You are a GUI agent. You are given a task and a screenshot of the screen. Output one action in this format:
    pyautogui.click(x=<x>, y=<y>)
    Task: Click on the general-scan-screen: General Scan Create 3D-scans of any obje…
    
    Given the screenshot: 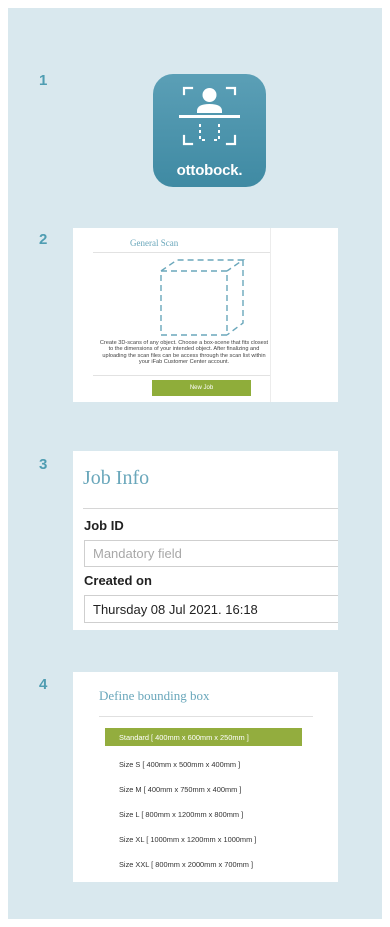 What is the action you would take?
    pyautogui.click(x=205, y=315)
    